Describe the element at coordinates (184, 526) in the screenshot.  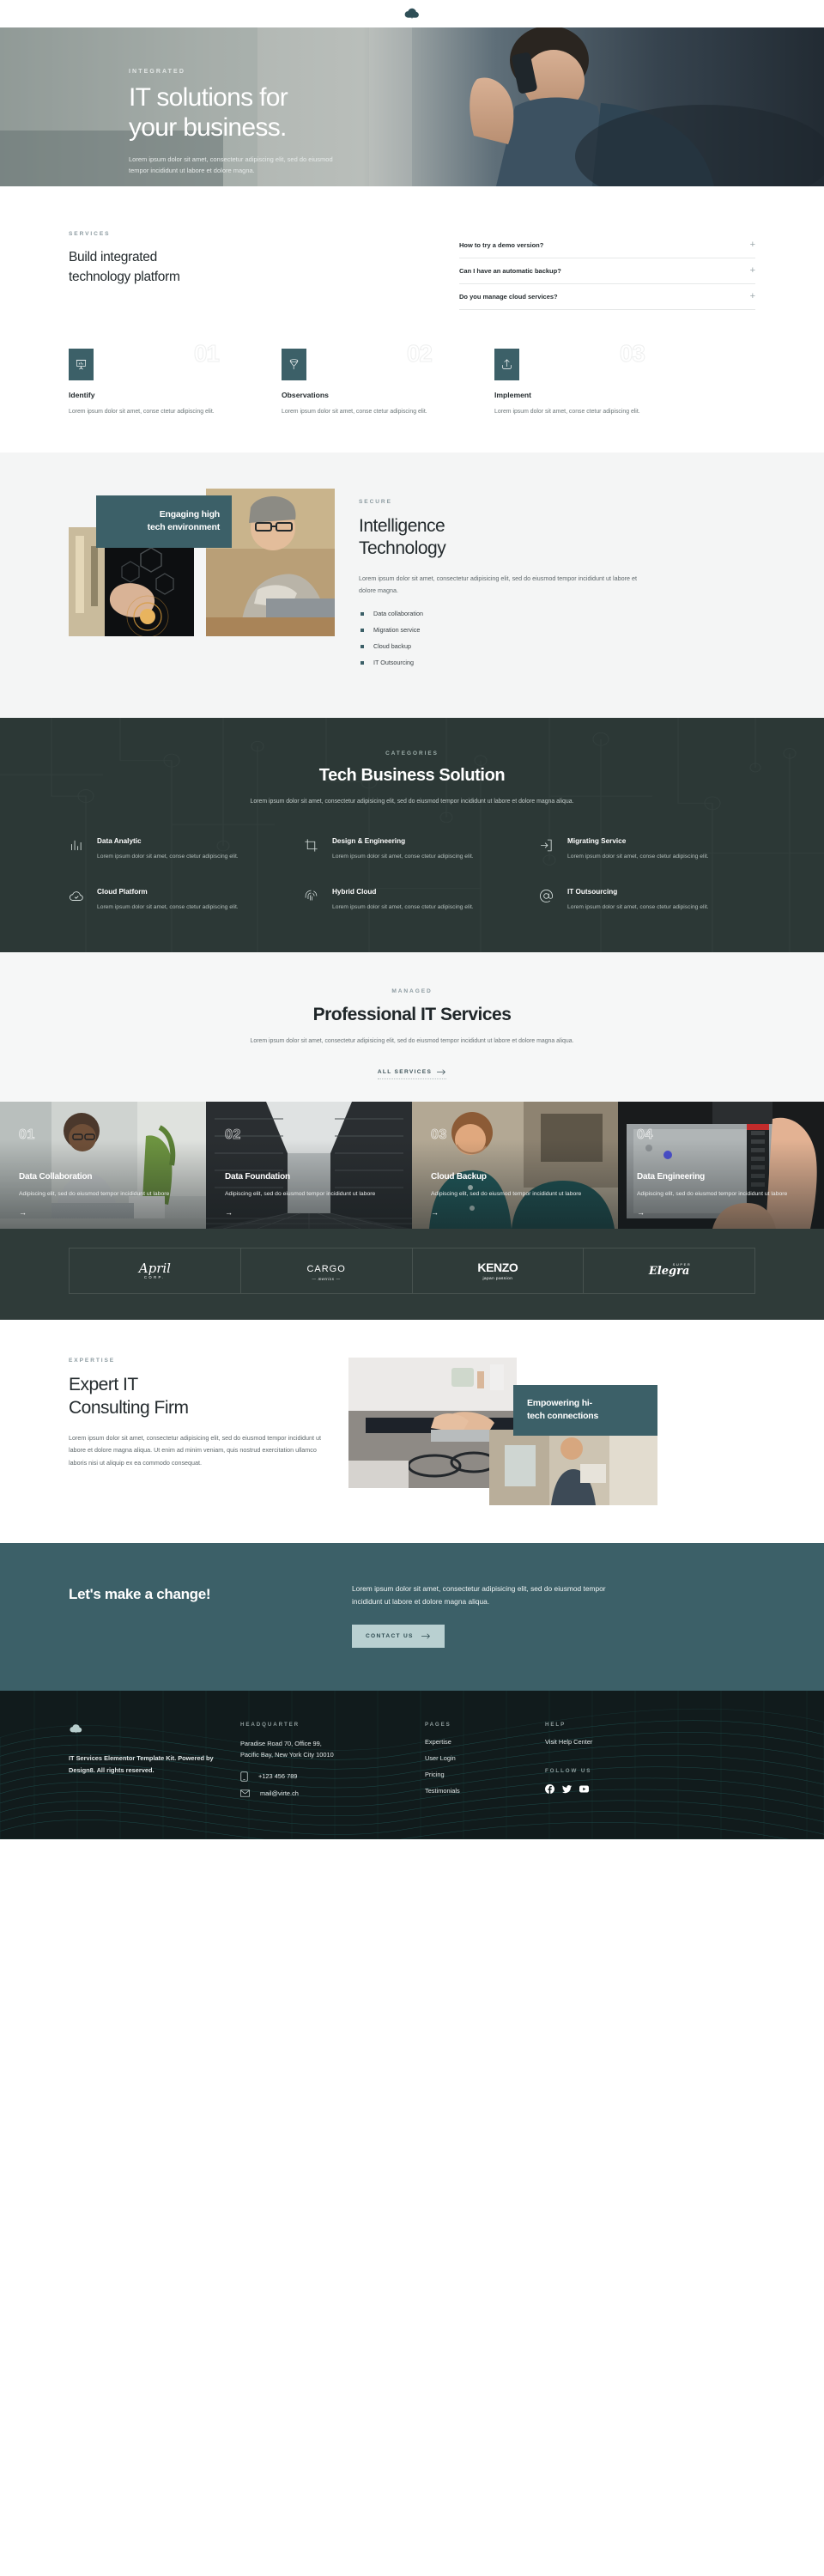
I see `engaging-badge-line2: tech environment` at that location.